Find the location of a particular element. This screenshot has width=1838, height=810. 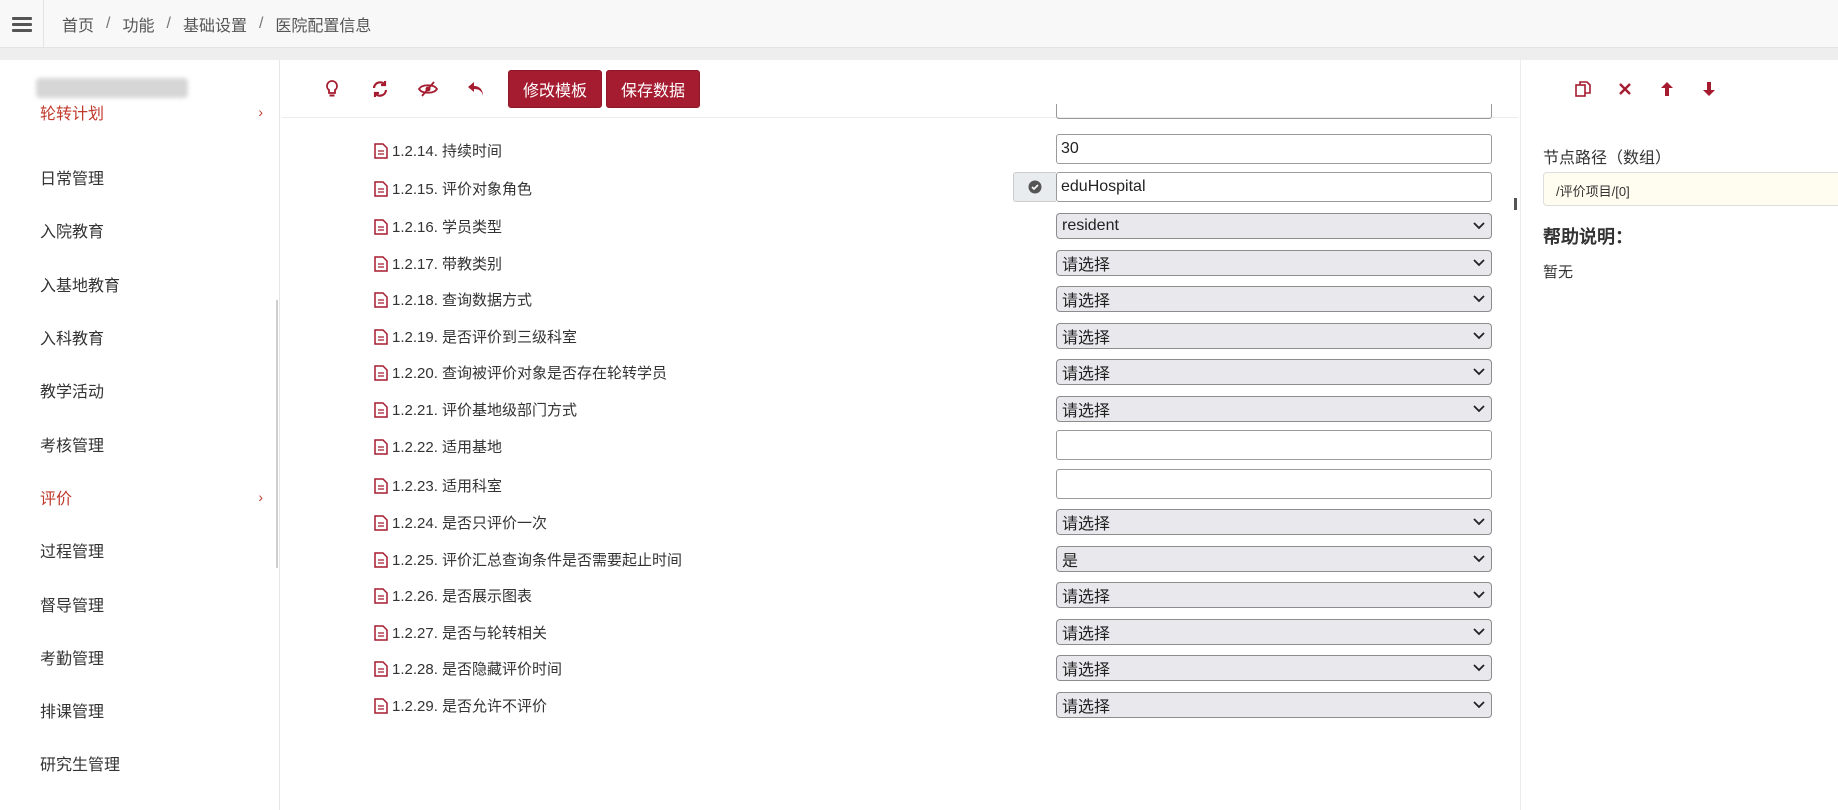

field-label: 1.2.14. 持续时间 is located at coordinates (447, 151).